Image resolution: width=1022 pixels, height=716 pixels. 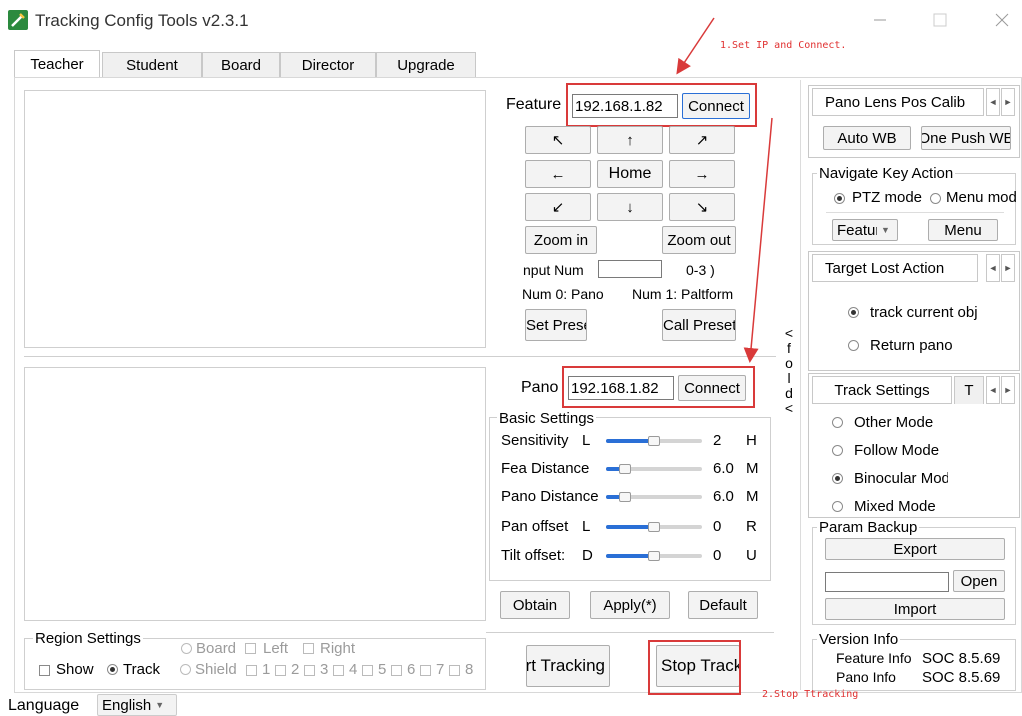 I want to click on feature-version-label: Feature Info, so click(x=874, y=658).